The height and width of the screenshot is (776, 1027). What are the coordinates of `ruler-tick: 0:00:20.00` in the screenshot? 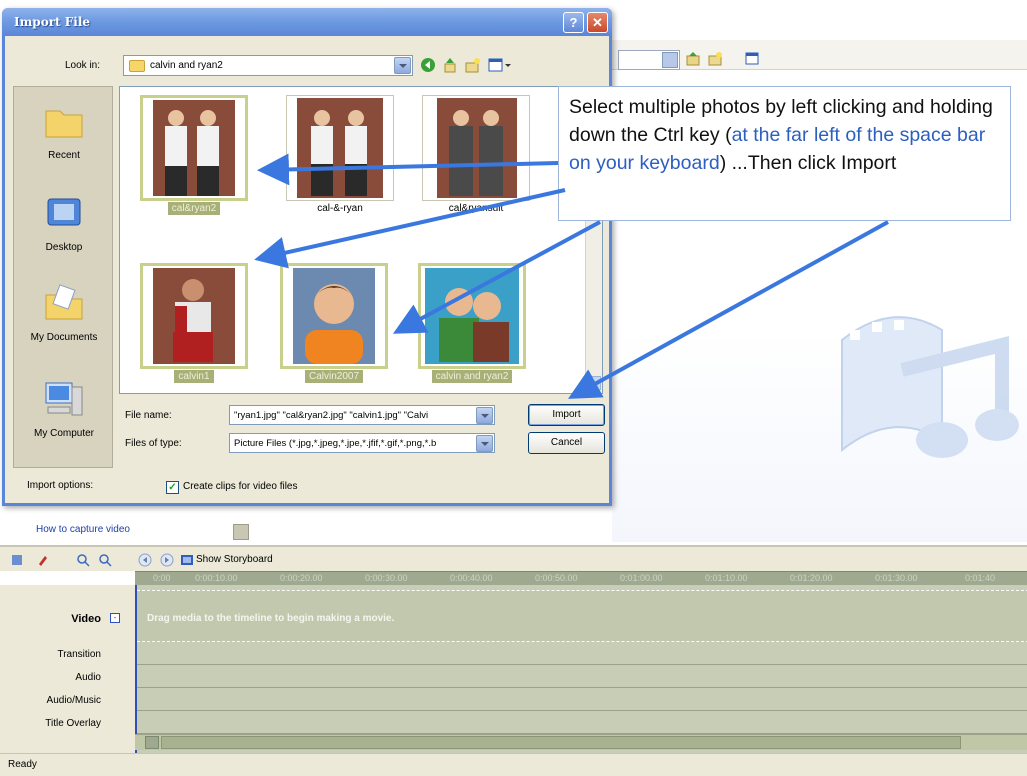 It's located at (301, 578).